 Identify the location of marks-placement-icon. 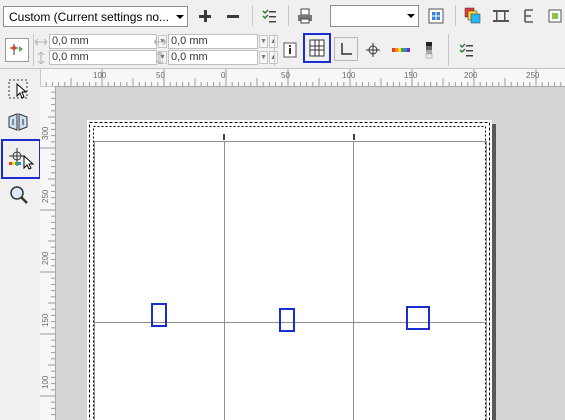
(22, 159).